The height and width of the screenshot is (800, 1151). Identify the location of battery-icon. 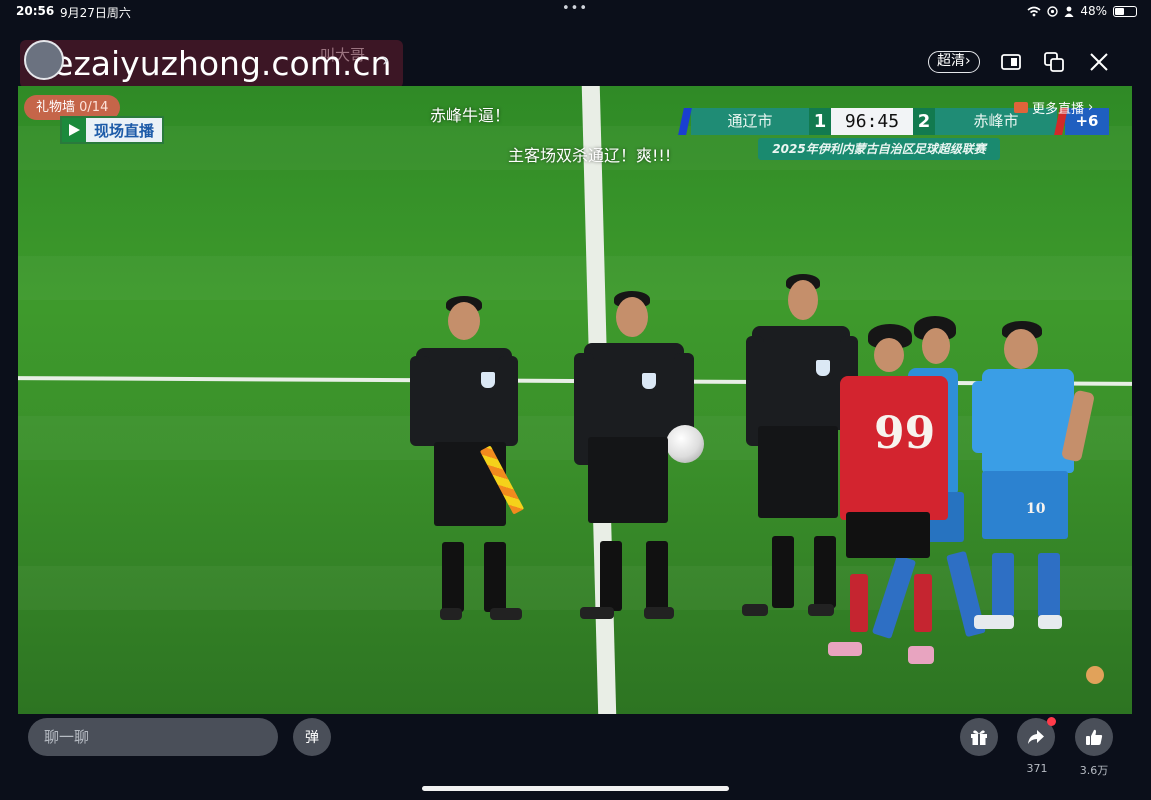
(1125, 11).